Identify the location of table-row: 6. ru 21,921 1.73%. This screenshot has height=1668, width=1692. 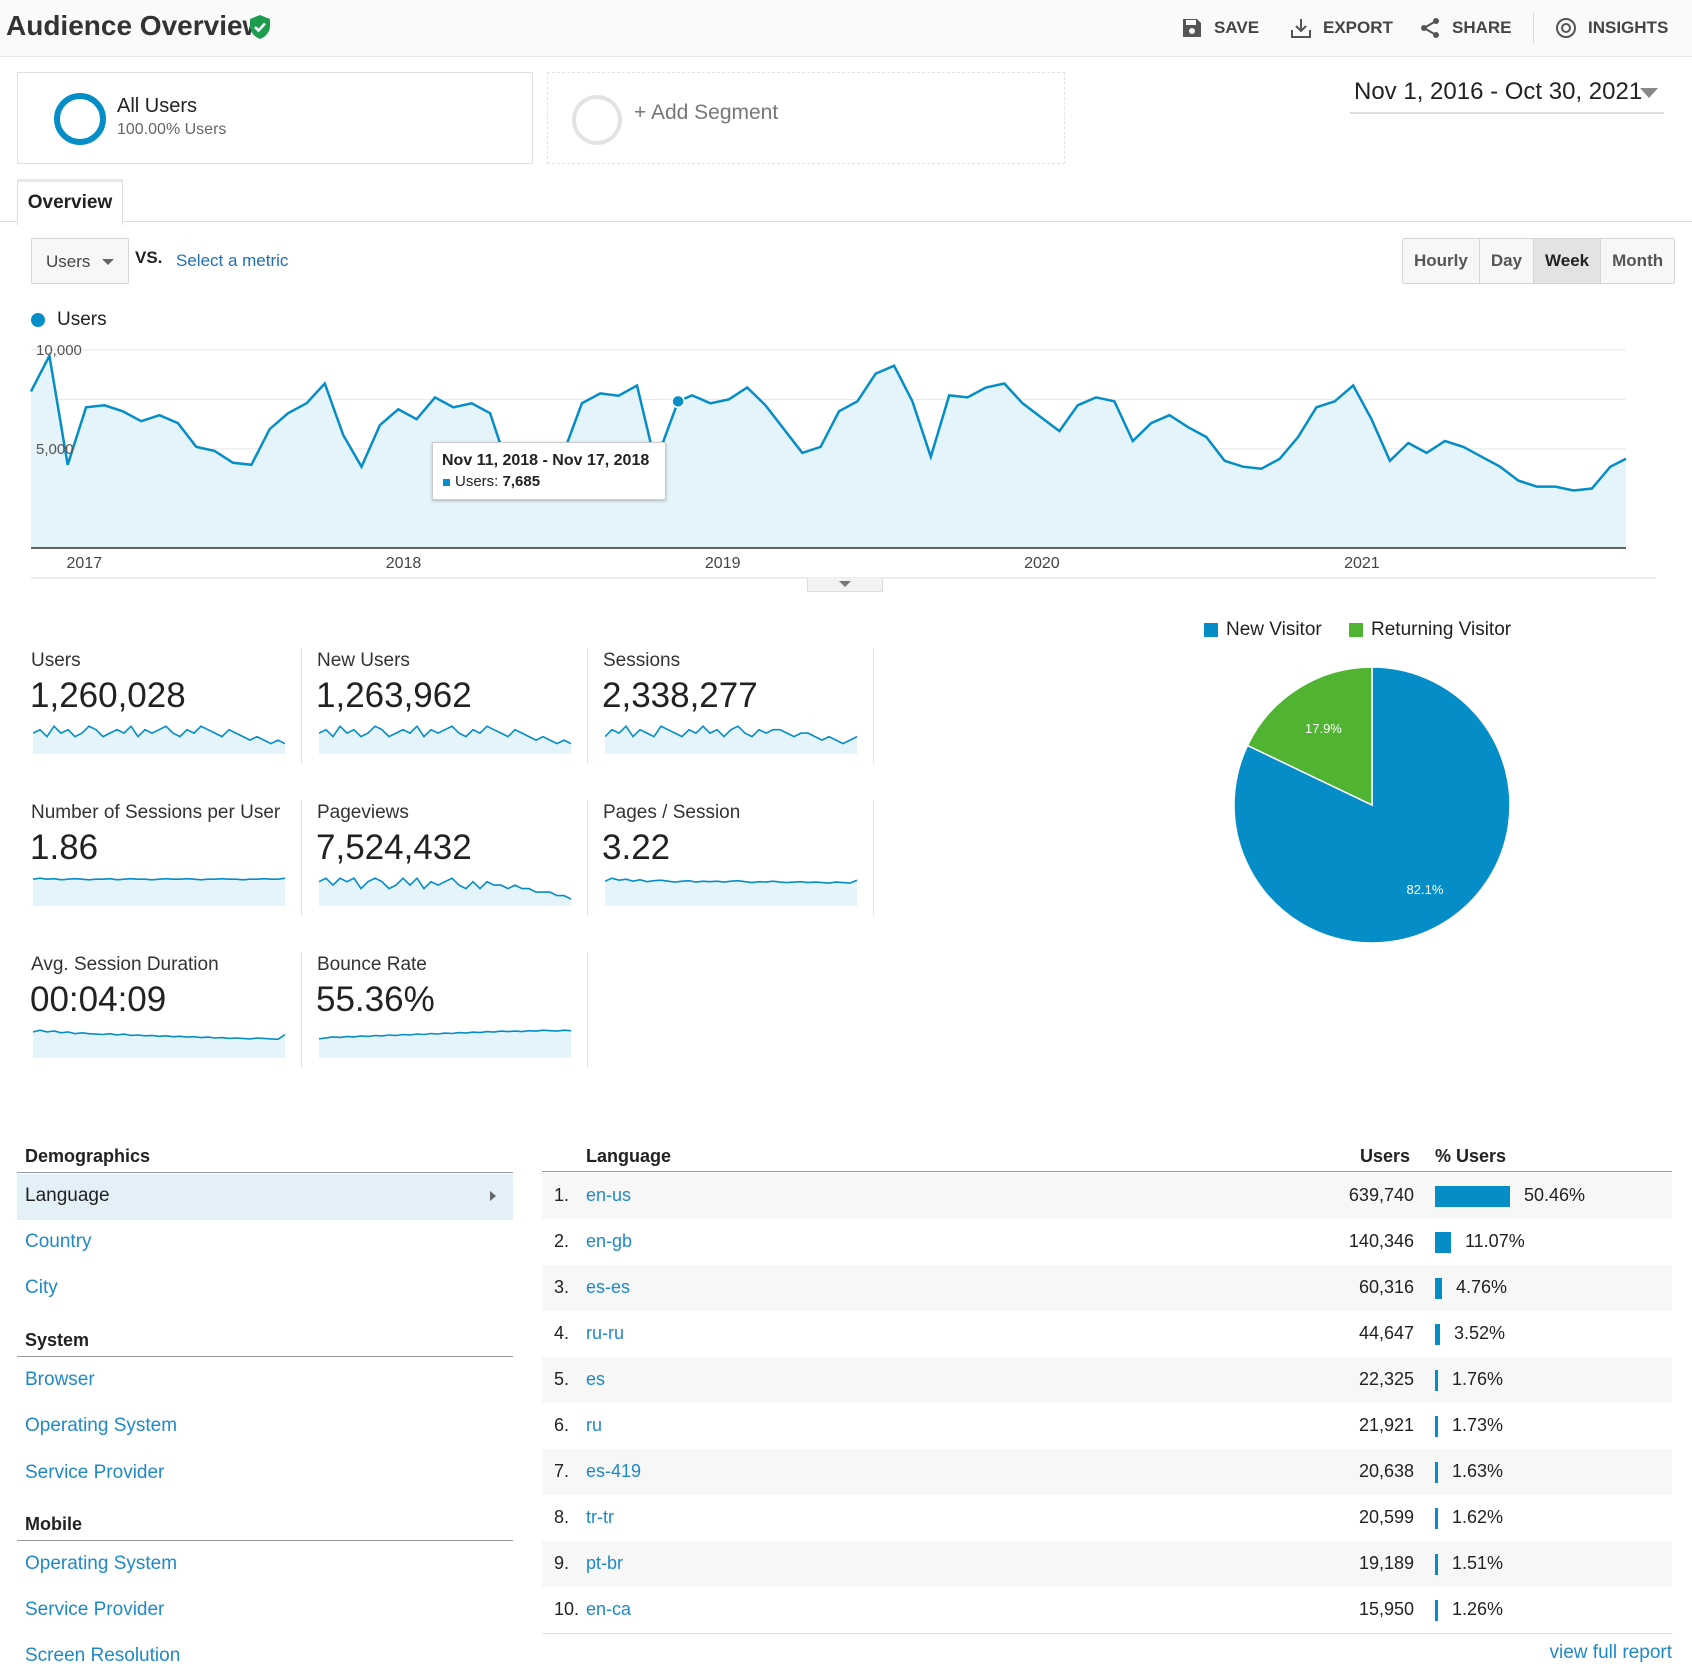
(1107, 1426).